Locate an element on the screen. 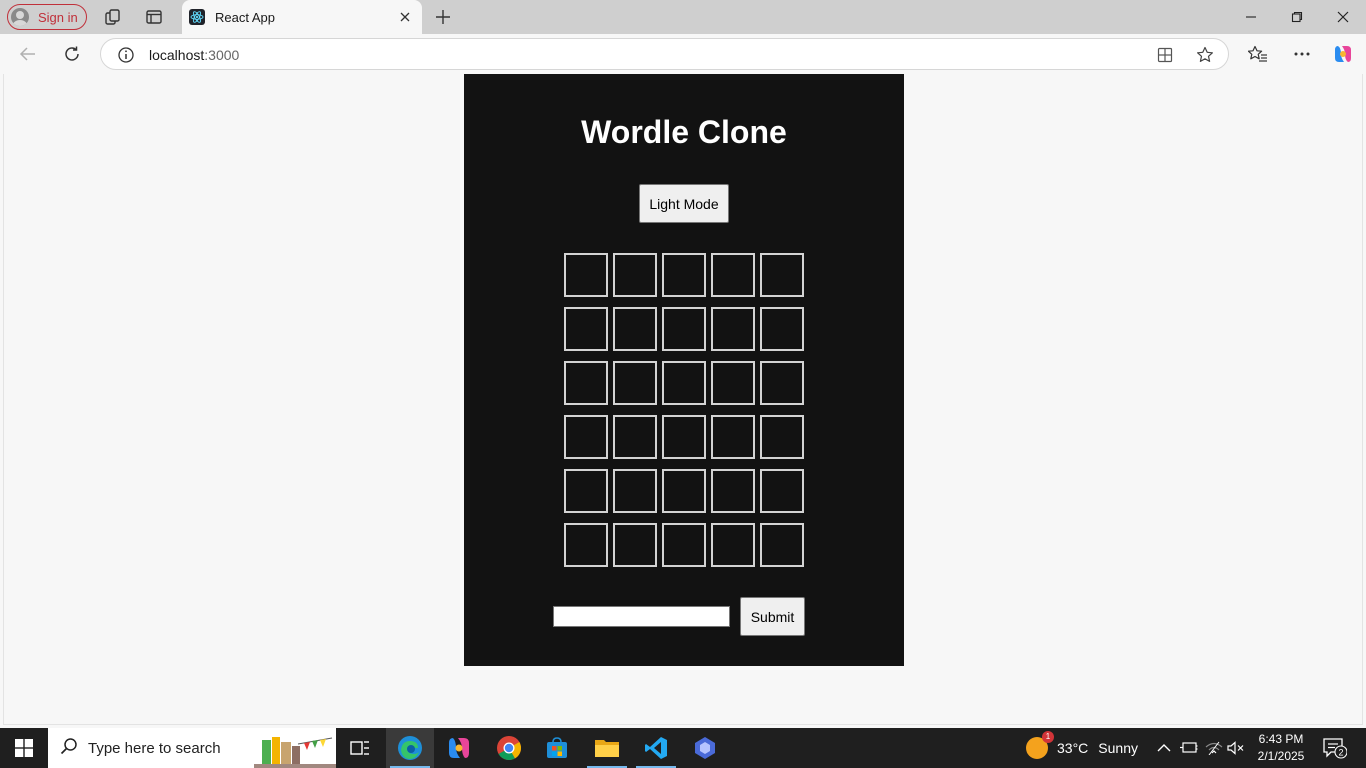  letter-grid is located at coordinates (684, 410).